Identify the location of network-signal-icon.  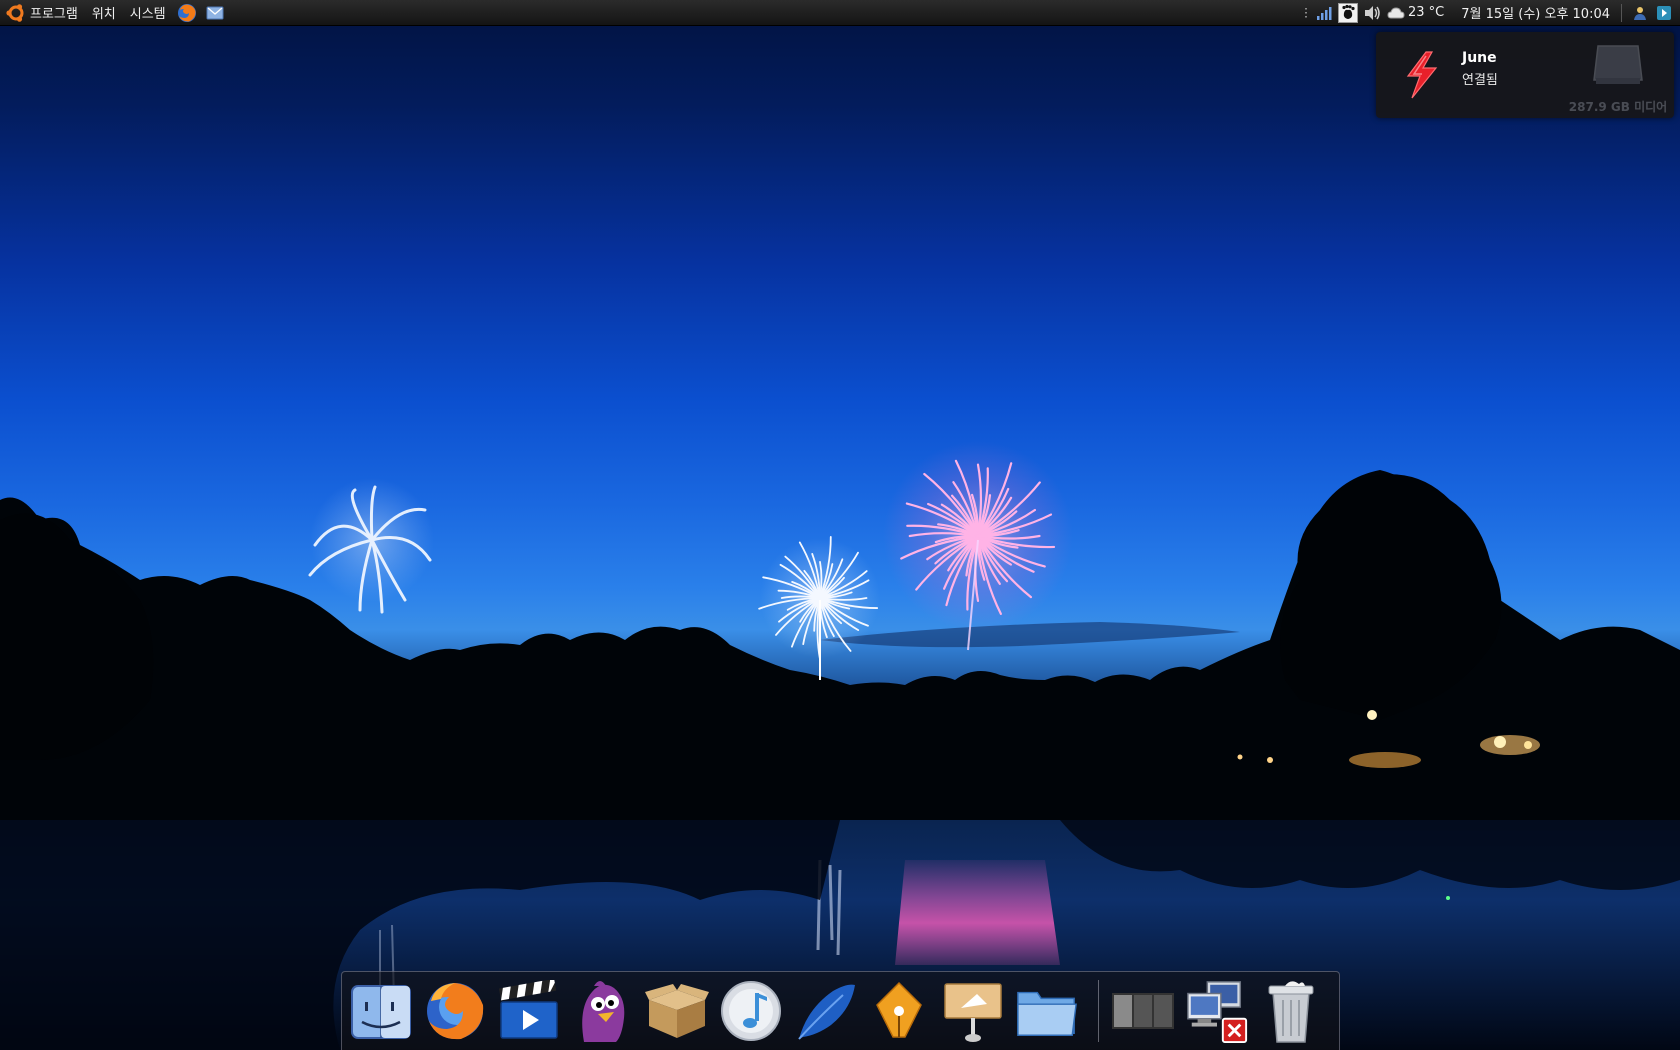
(1324, 13).